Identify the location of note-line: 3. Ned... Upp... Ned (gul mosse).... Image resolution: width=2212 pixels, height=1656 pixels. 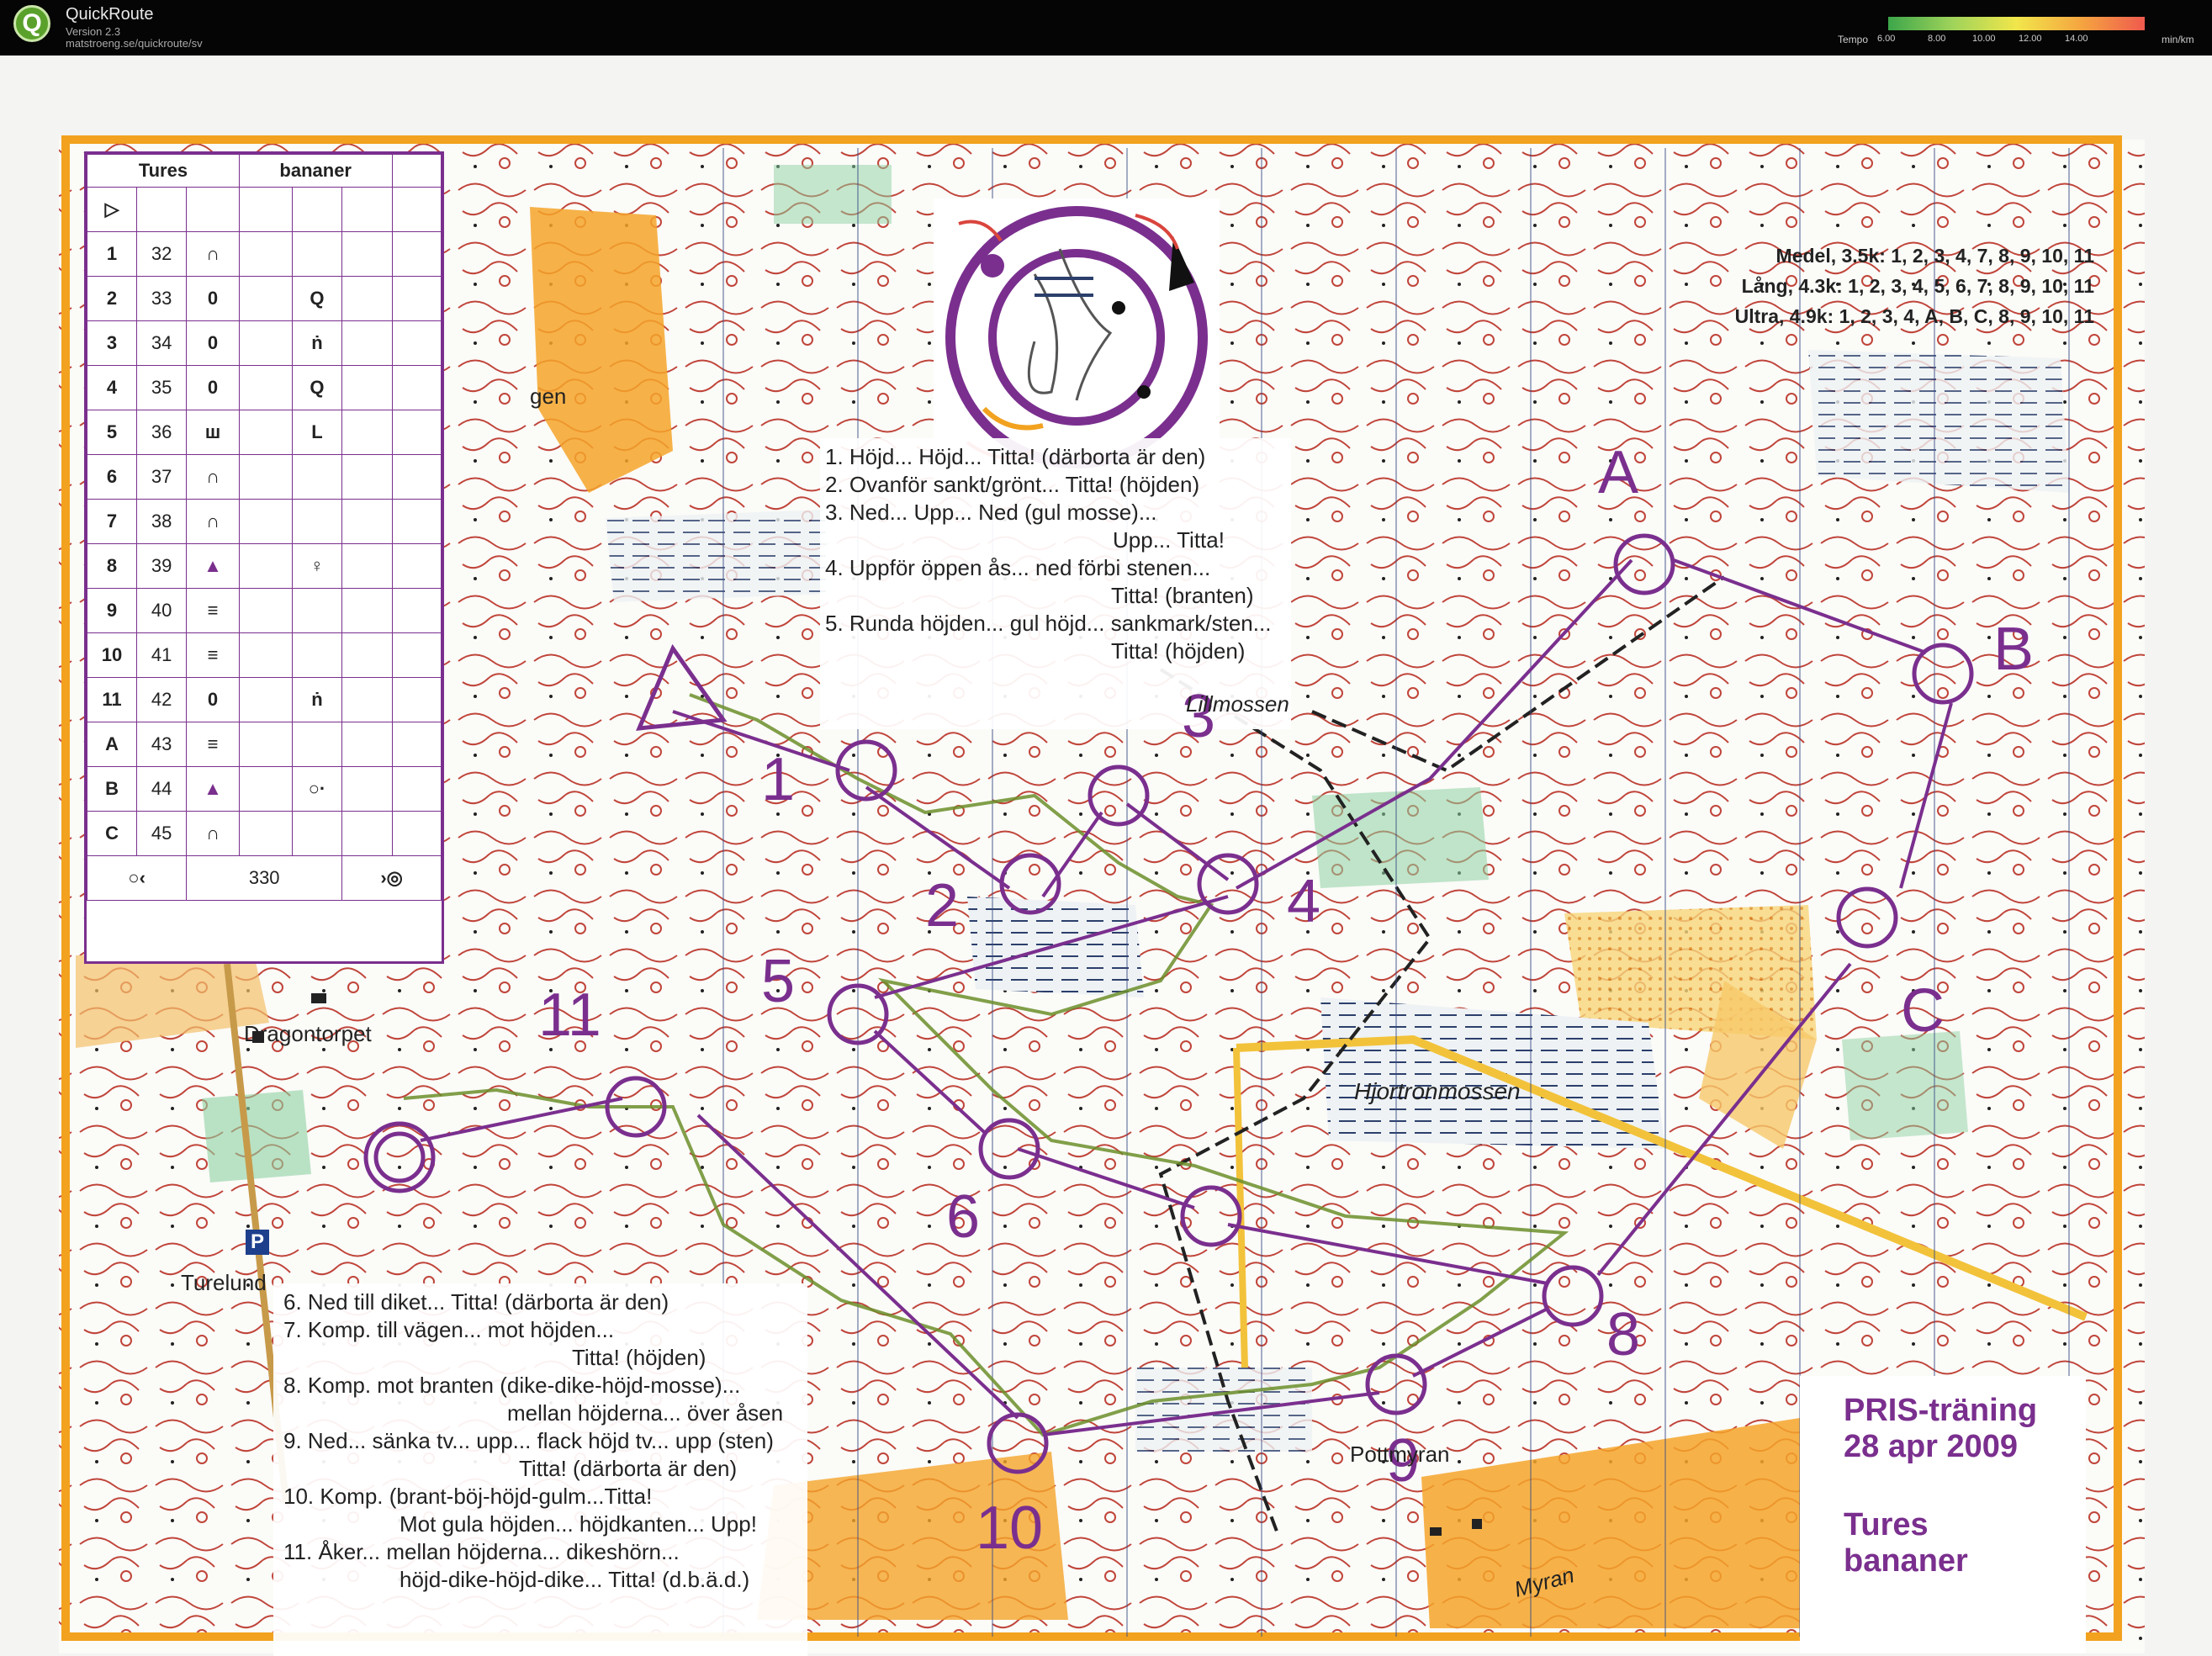
(991, 513).